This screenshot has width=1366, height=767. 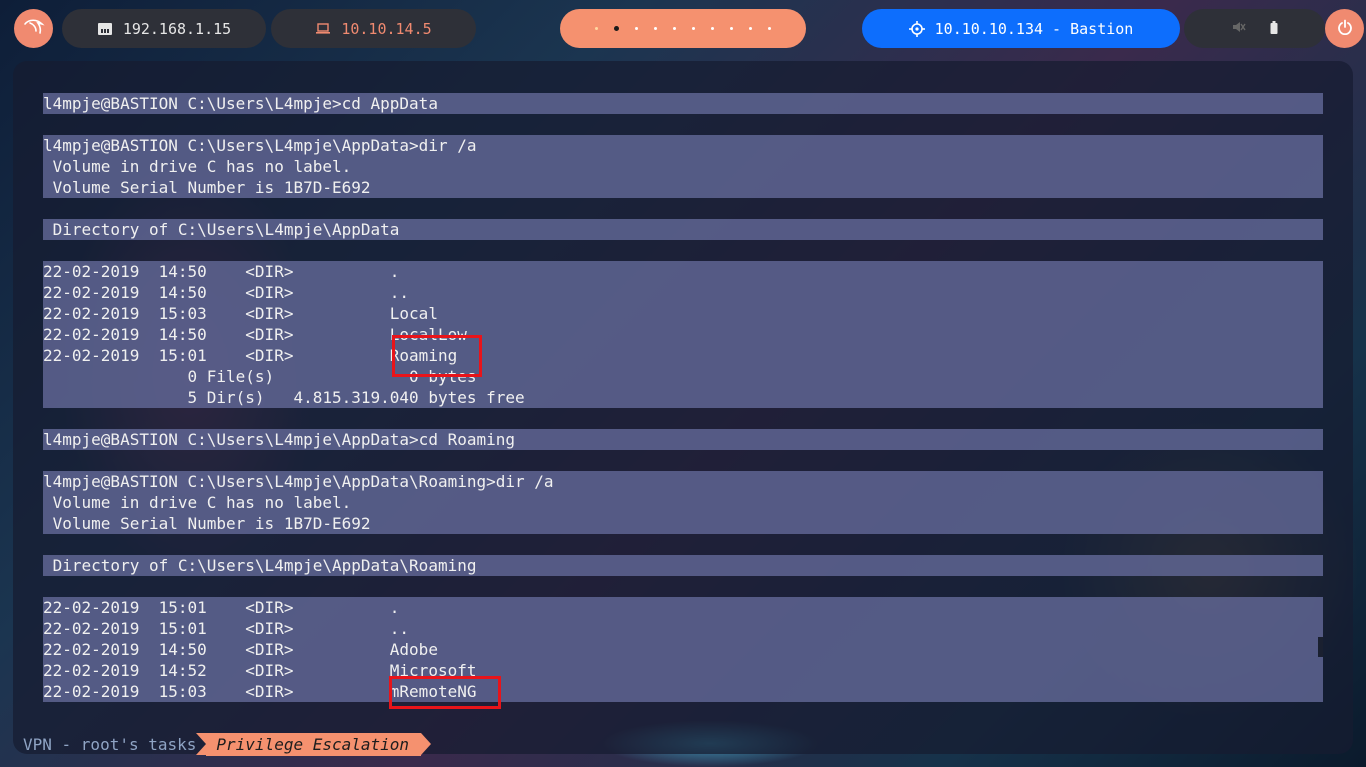 What do you see at coordinates (683, 292) in the screenshot?
I see `terminal-line: 22-02-2019 14:50 <DIR> ..` at bounding box center [683, 292].